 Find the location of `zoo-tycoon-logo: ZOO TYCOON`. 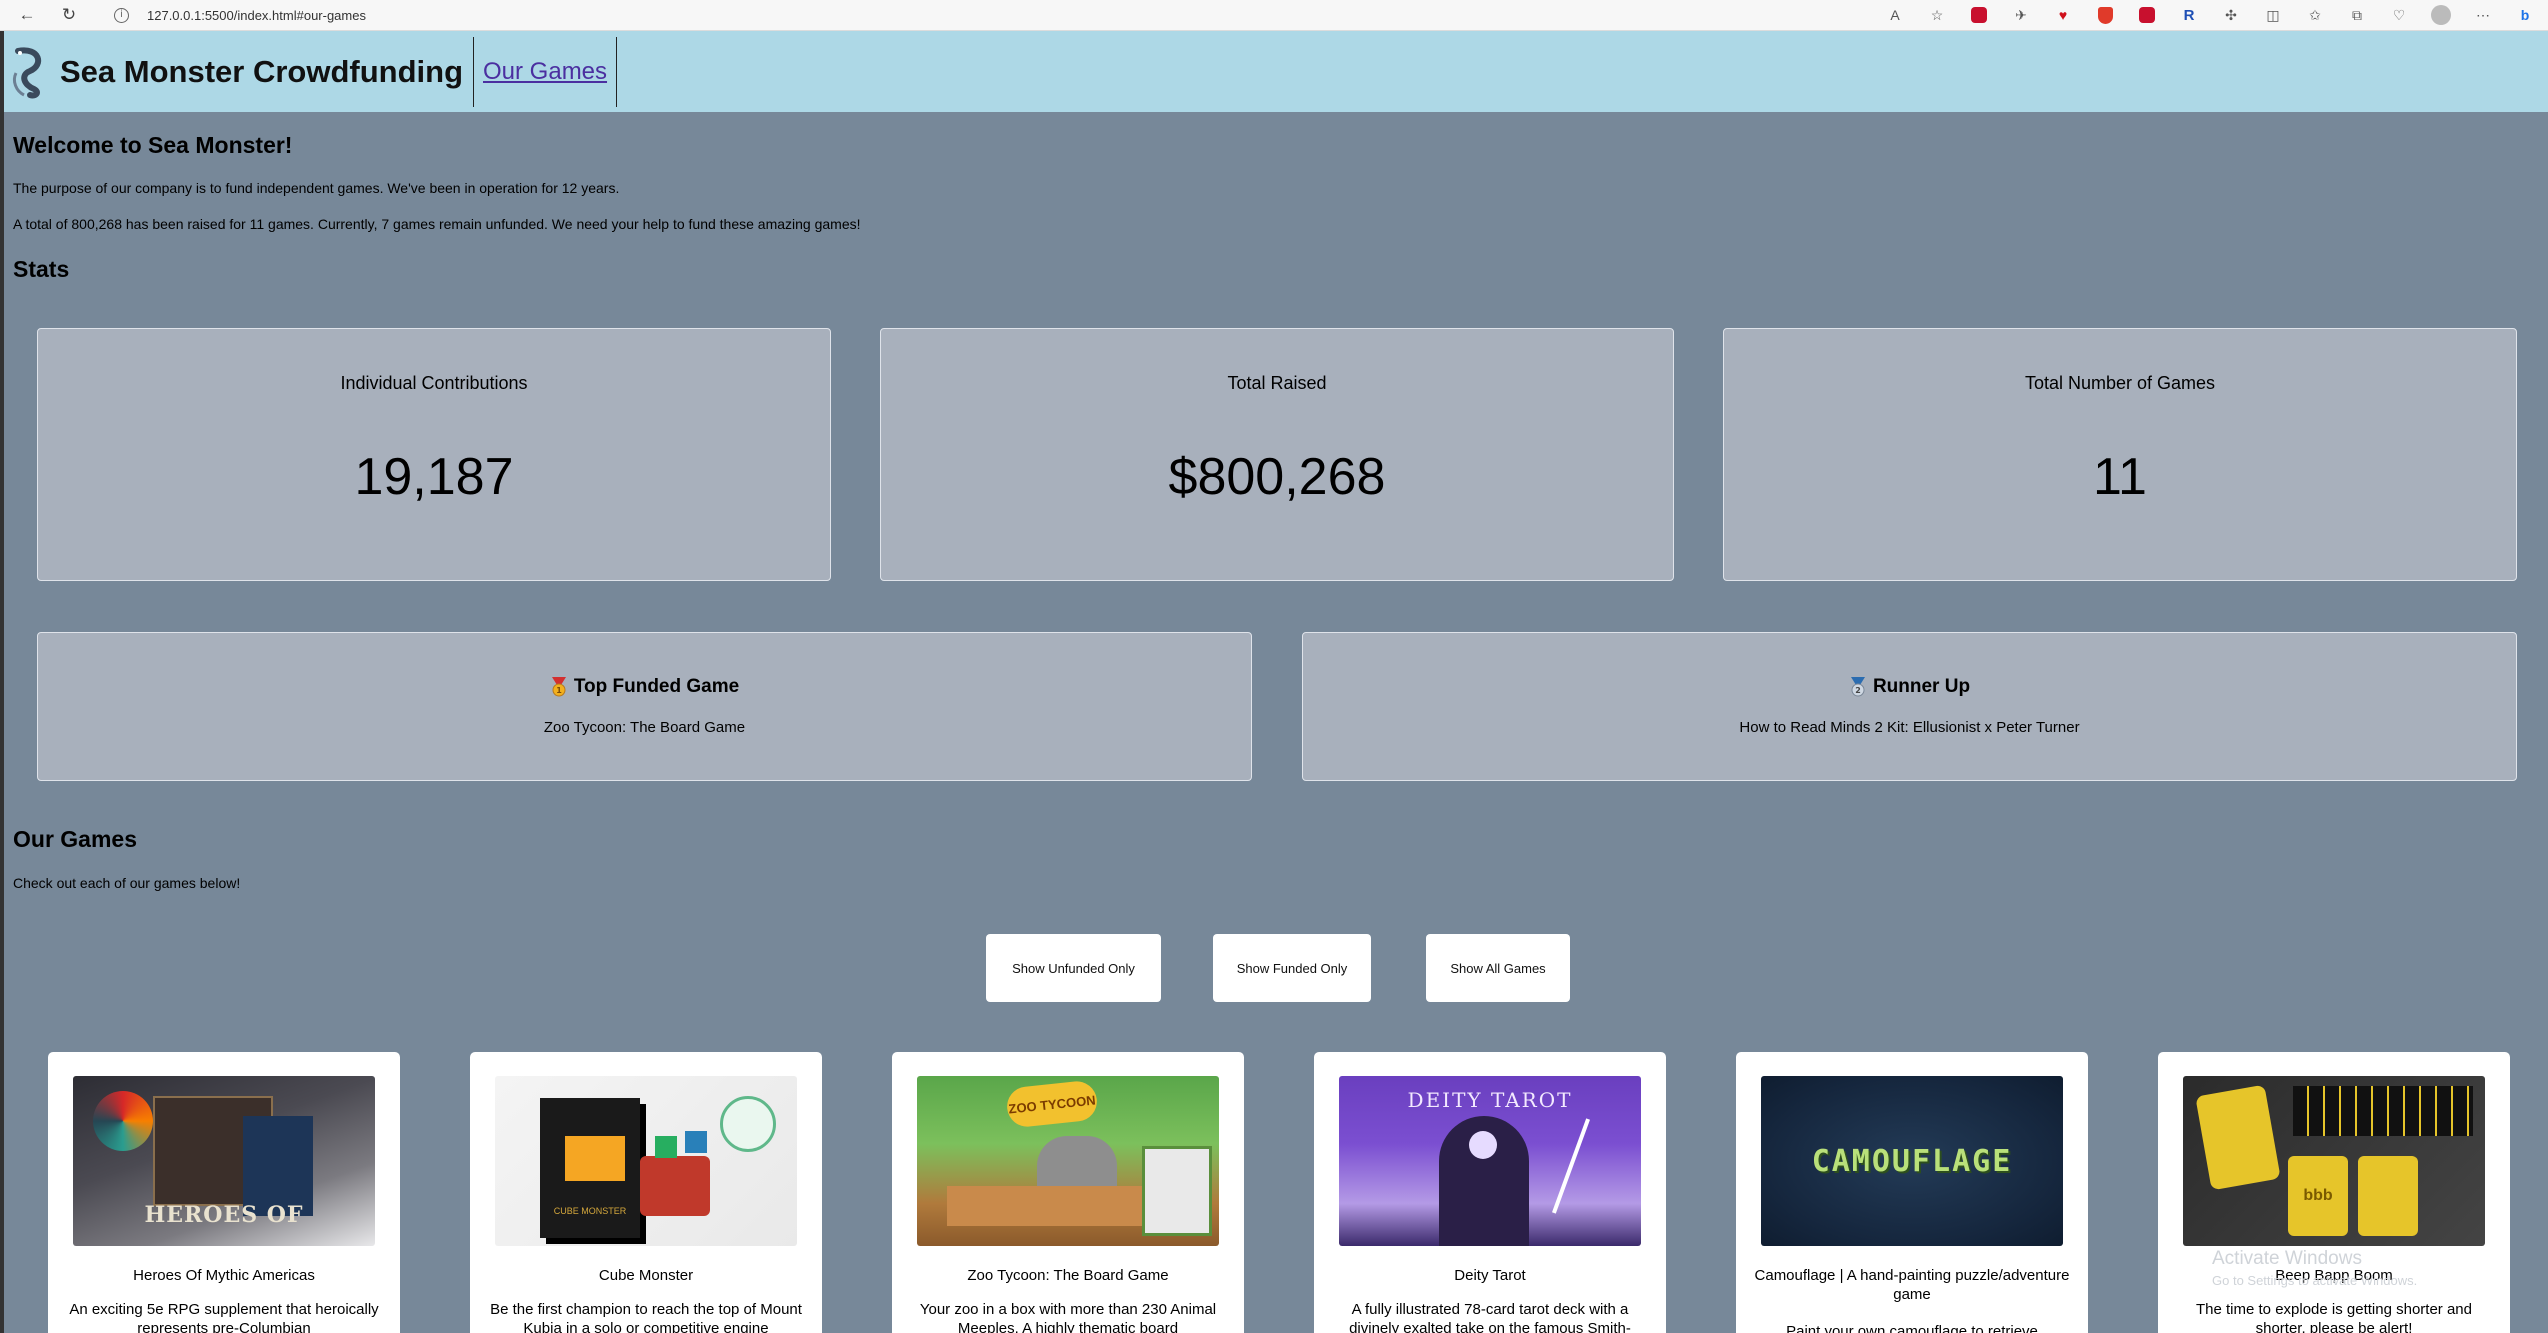

zoo-tycoon-logo: ZOO TYCOON is located at coordinates (1052, 1104).